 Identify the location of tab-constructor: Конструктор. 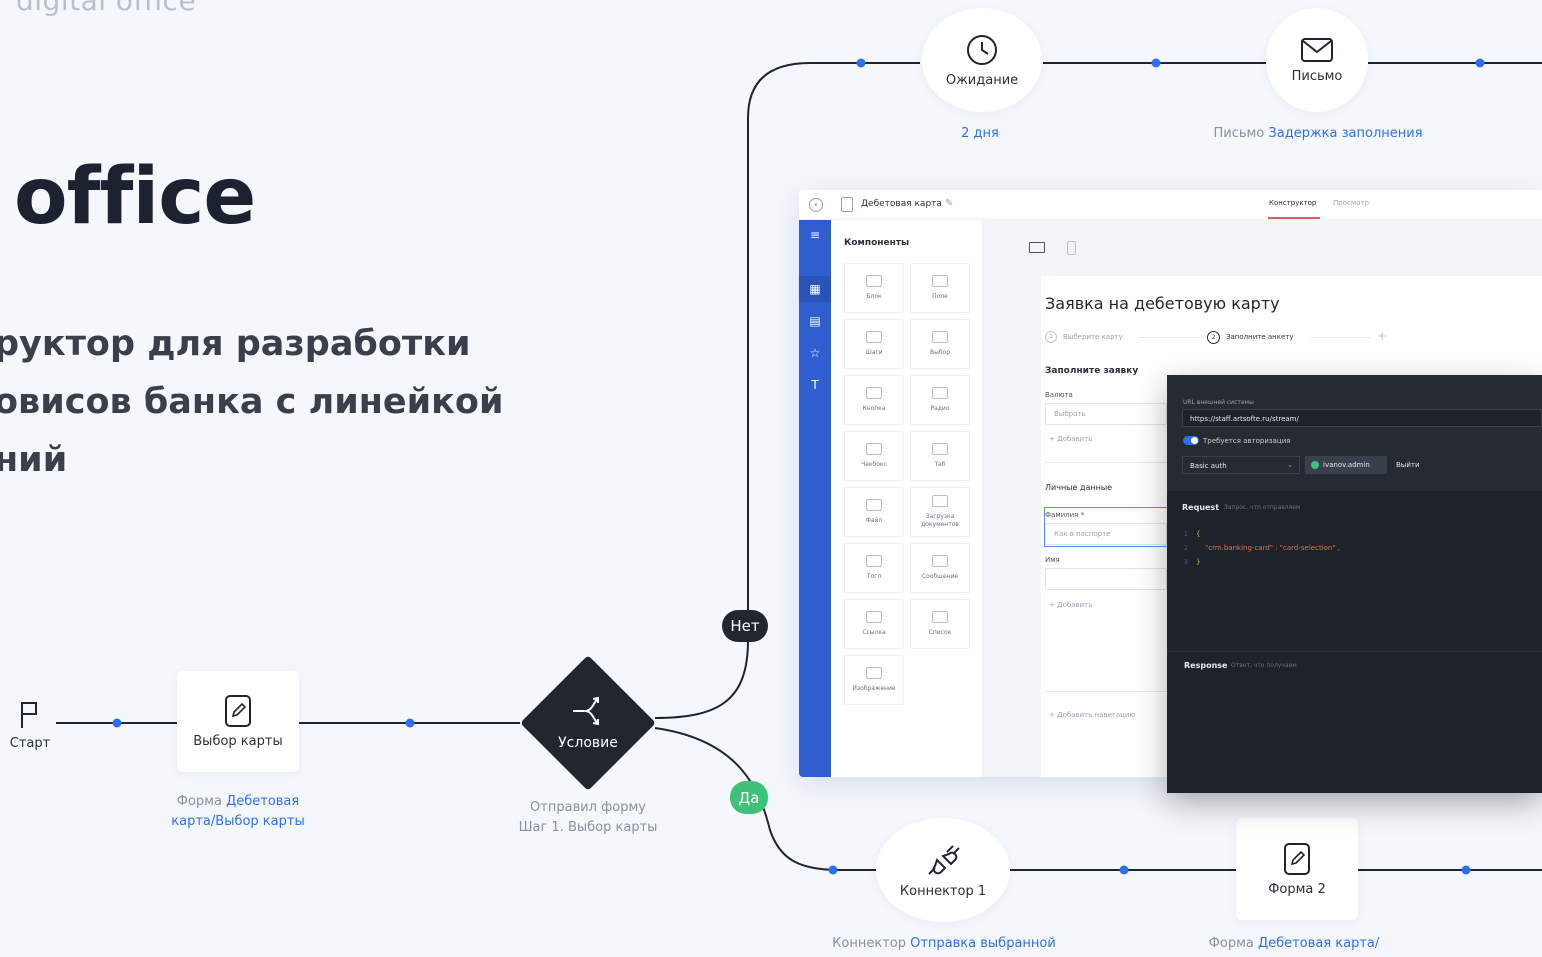
(1292, 203).